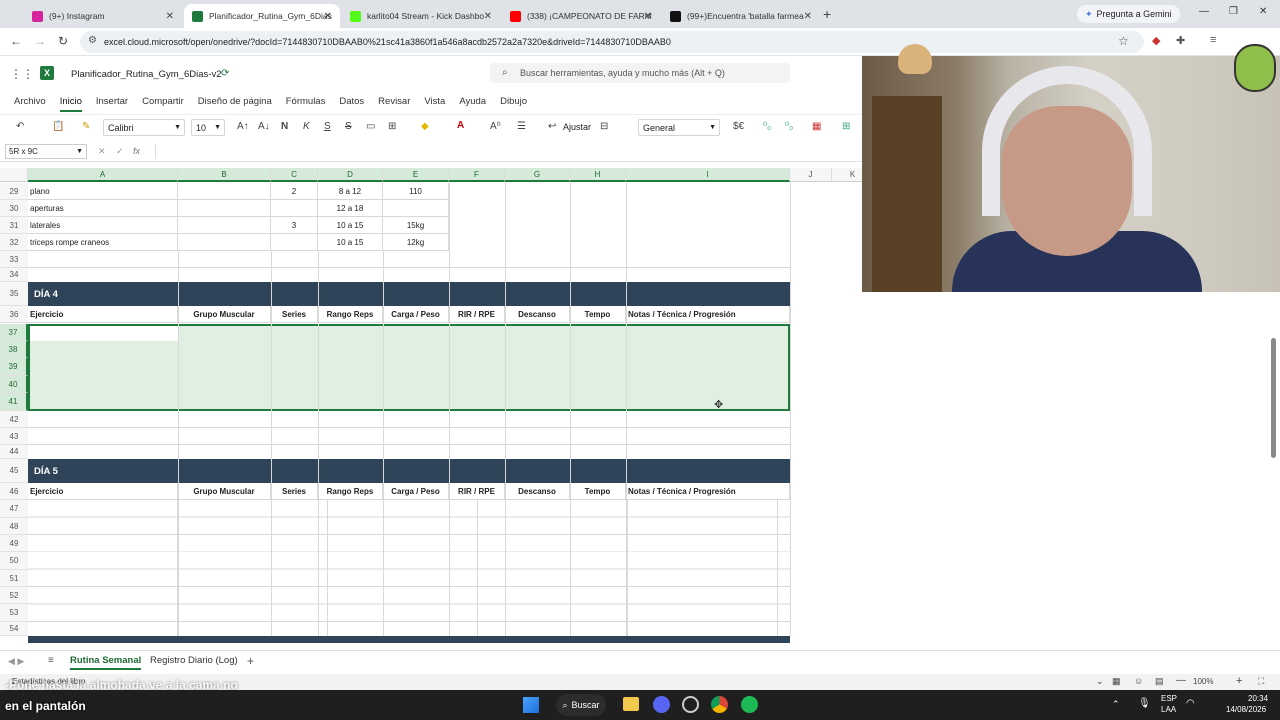 The height and width of the screenshot is (720, 1280). I want to click on font-name-select: Calibri ▼, so click(144, 127).